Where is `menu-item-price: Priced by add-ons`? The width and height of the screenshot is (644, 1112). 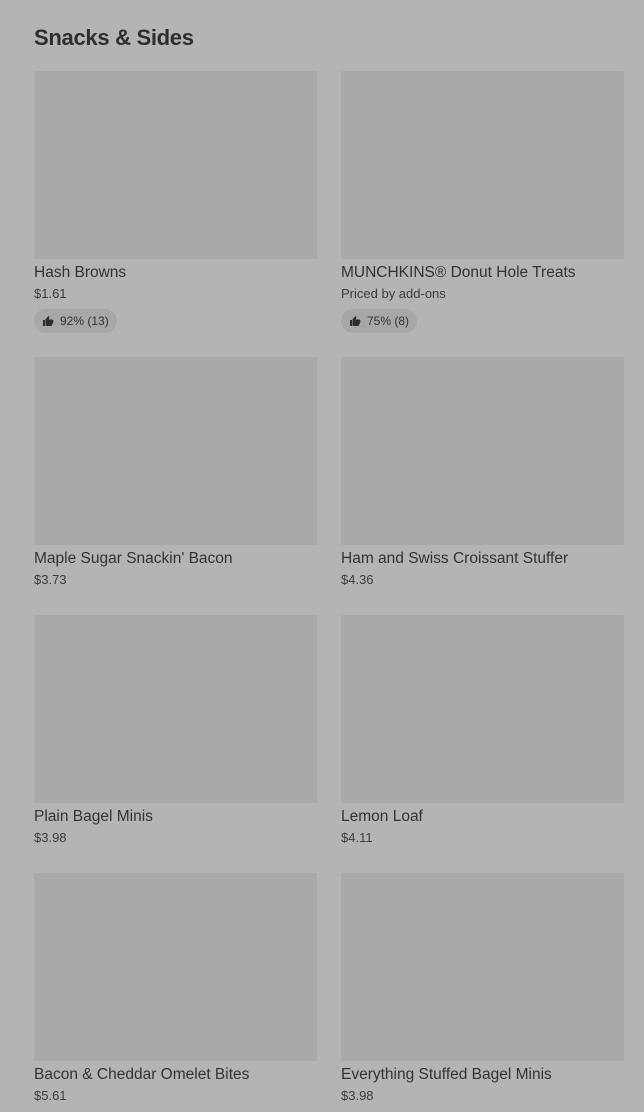
menu-item-price: Priced by add-ons is located at coordinates (393, 293).